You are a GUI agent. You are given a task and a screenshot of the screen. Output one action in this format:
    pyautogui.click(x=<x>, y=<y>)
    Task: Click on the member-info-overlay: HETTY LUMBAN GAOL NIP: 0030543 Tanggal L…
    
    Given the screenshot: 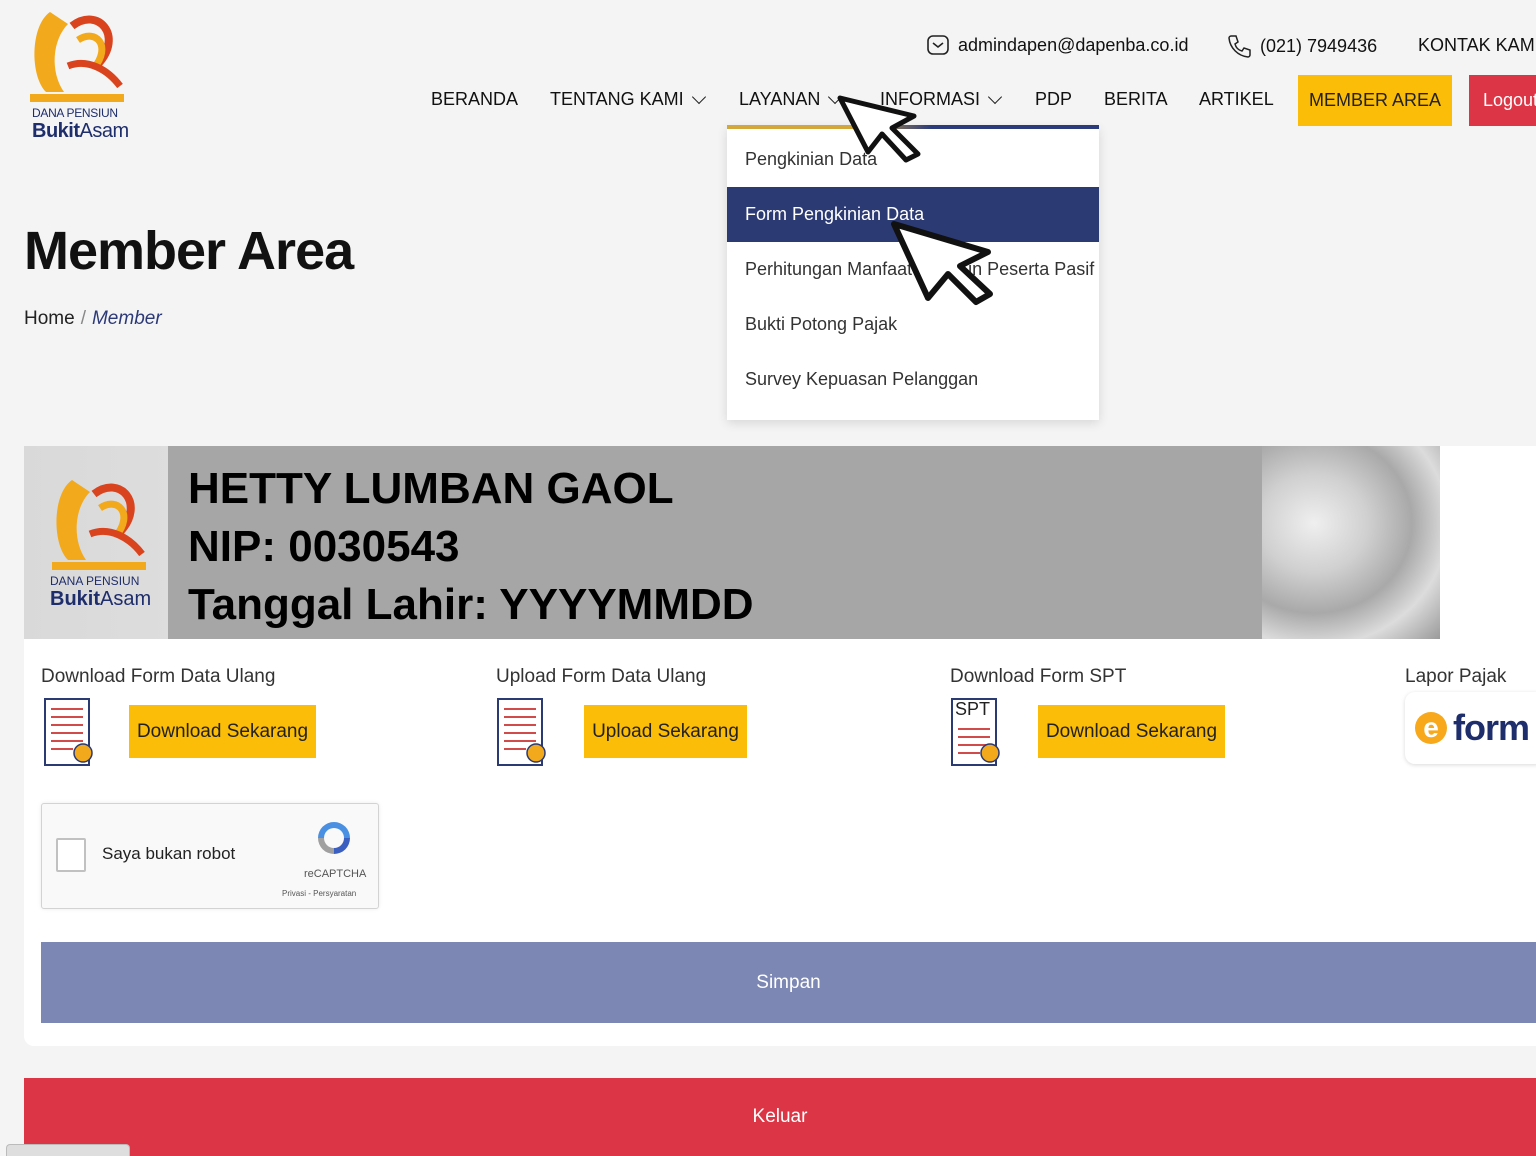 What is the action you would take?
    pyautogui.click(x=715, y=542)
    